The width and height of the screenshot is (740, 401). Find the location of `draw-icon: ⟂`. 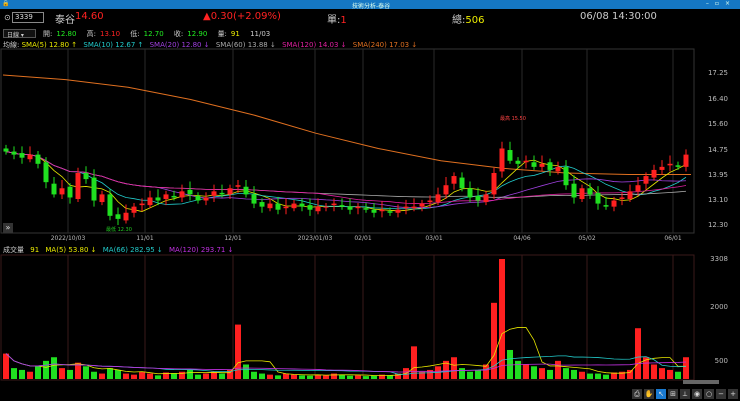

draw-icon: ⟂ is located at coordinates (685, 394).